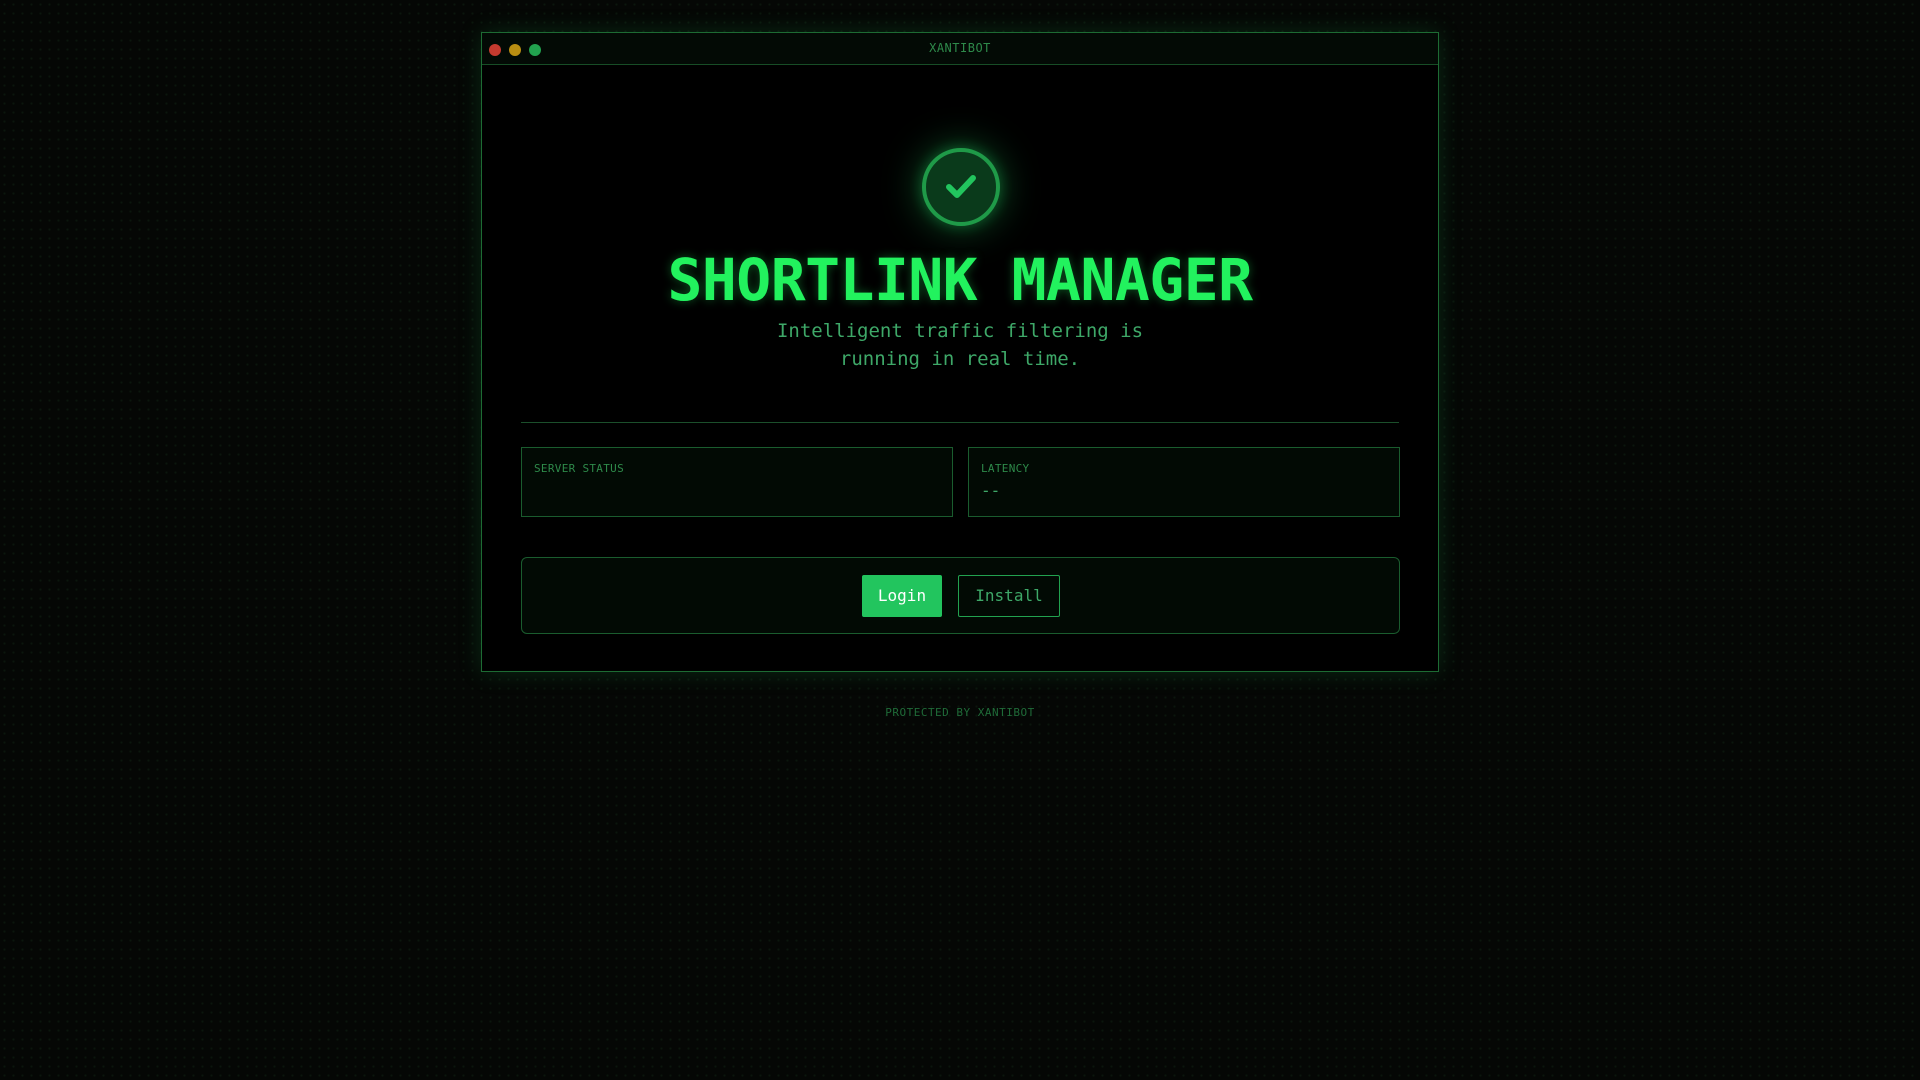  I want to click on latency-value: --, so click(991, 490).